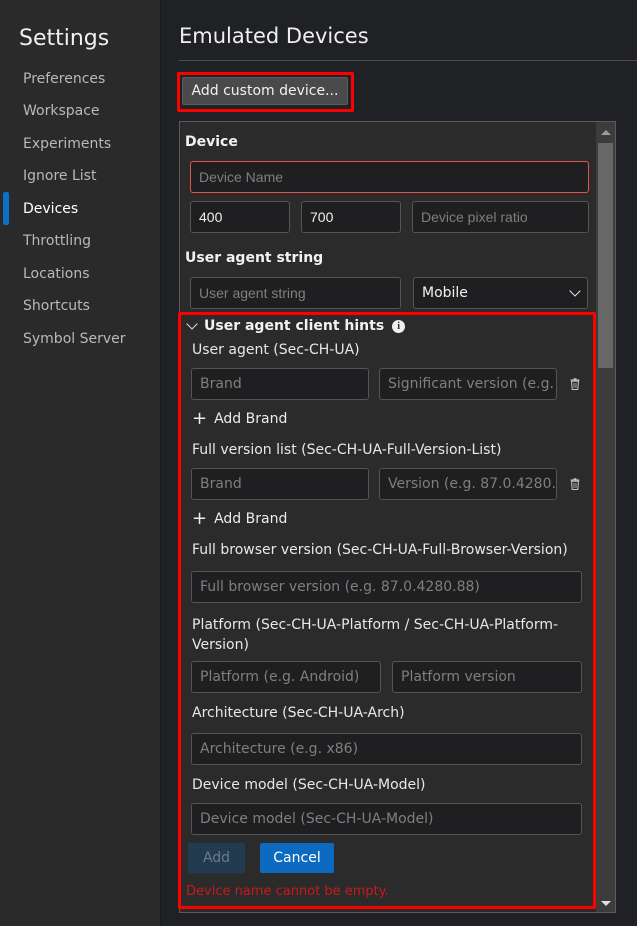  Describe the element at coordinates (351, 217) in the screenshot. I see `device-height-input: 700` at that location.